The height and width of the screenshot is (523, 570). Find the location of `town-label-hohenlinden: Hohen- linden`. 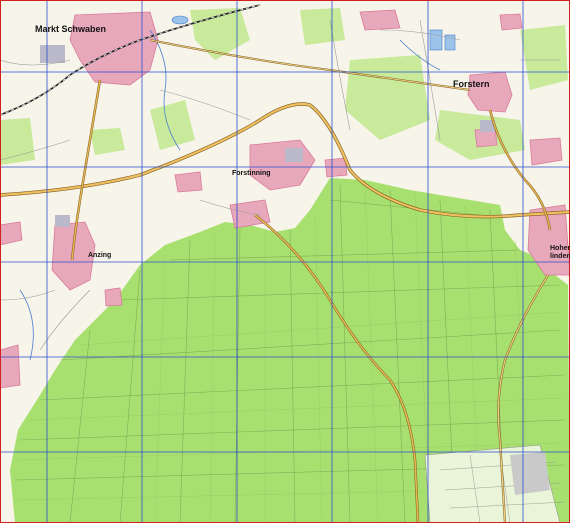

town-label-hohenlinden: Hohen- linden is located at coordinates (560, 253).